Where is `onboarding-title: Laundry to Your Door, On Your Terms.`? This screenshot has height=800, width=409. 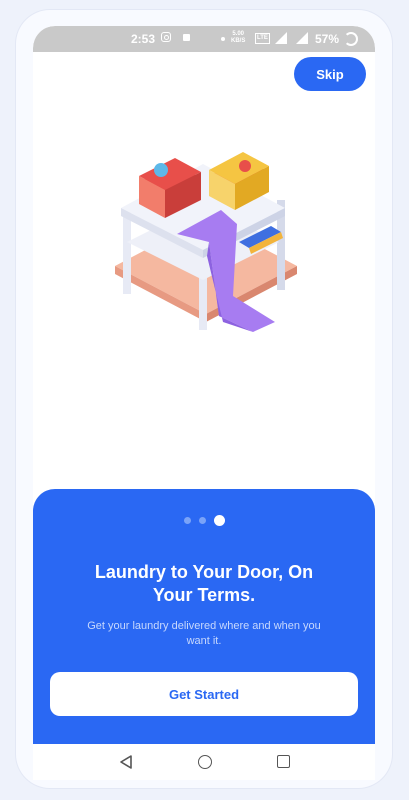 onboarding-title: Laundry to Your Door, On Your Terms. is located at coordinates (204, 583).